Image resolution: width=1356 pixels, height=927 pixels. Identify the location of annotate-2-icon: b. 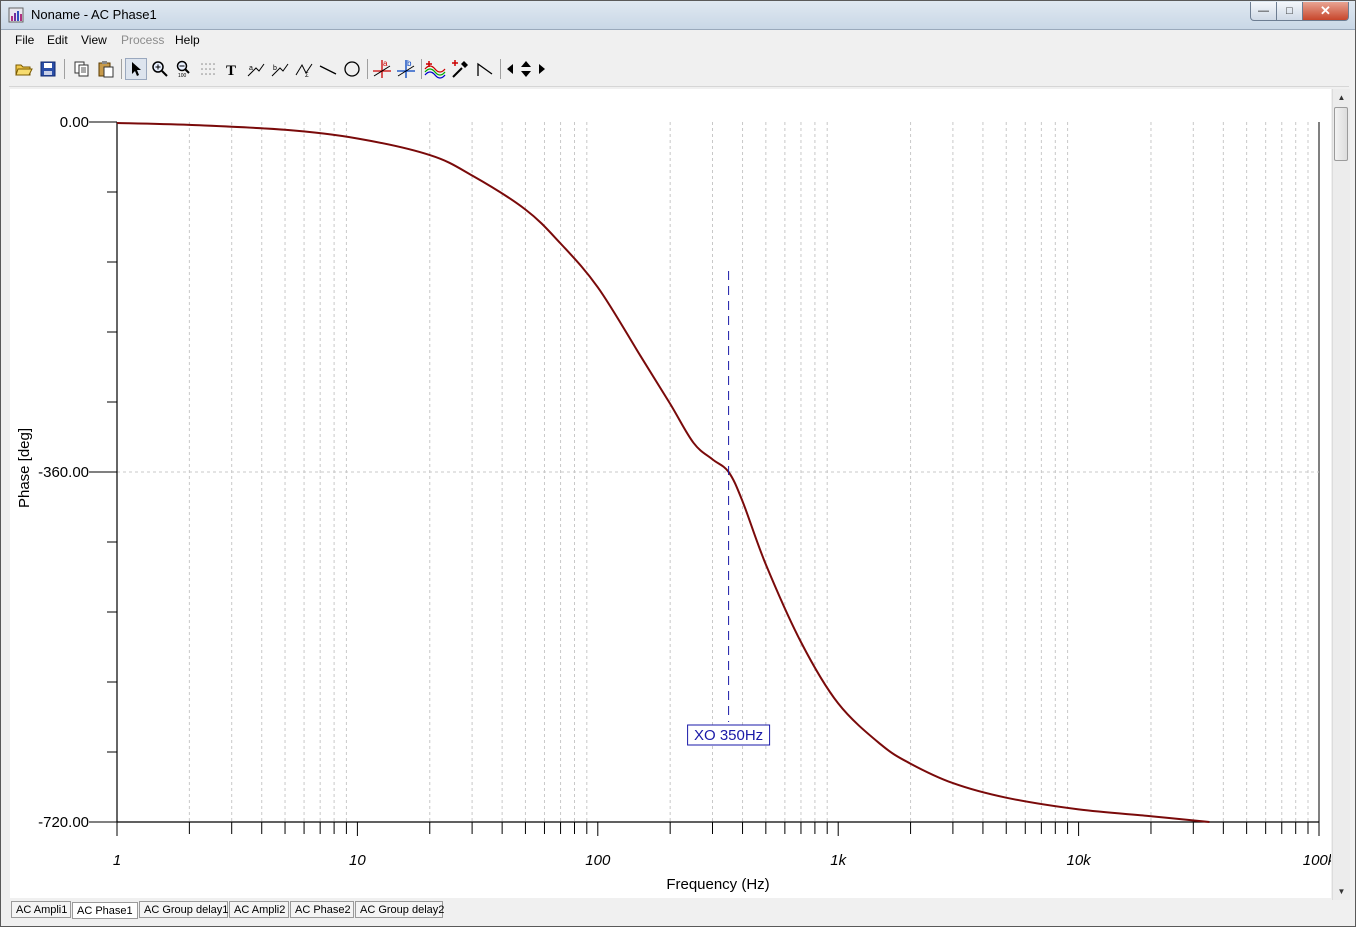
(280, 70).